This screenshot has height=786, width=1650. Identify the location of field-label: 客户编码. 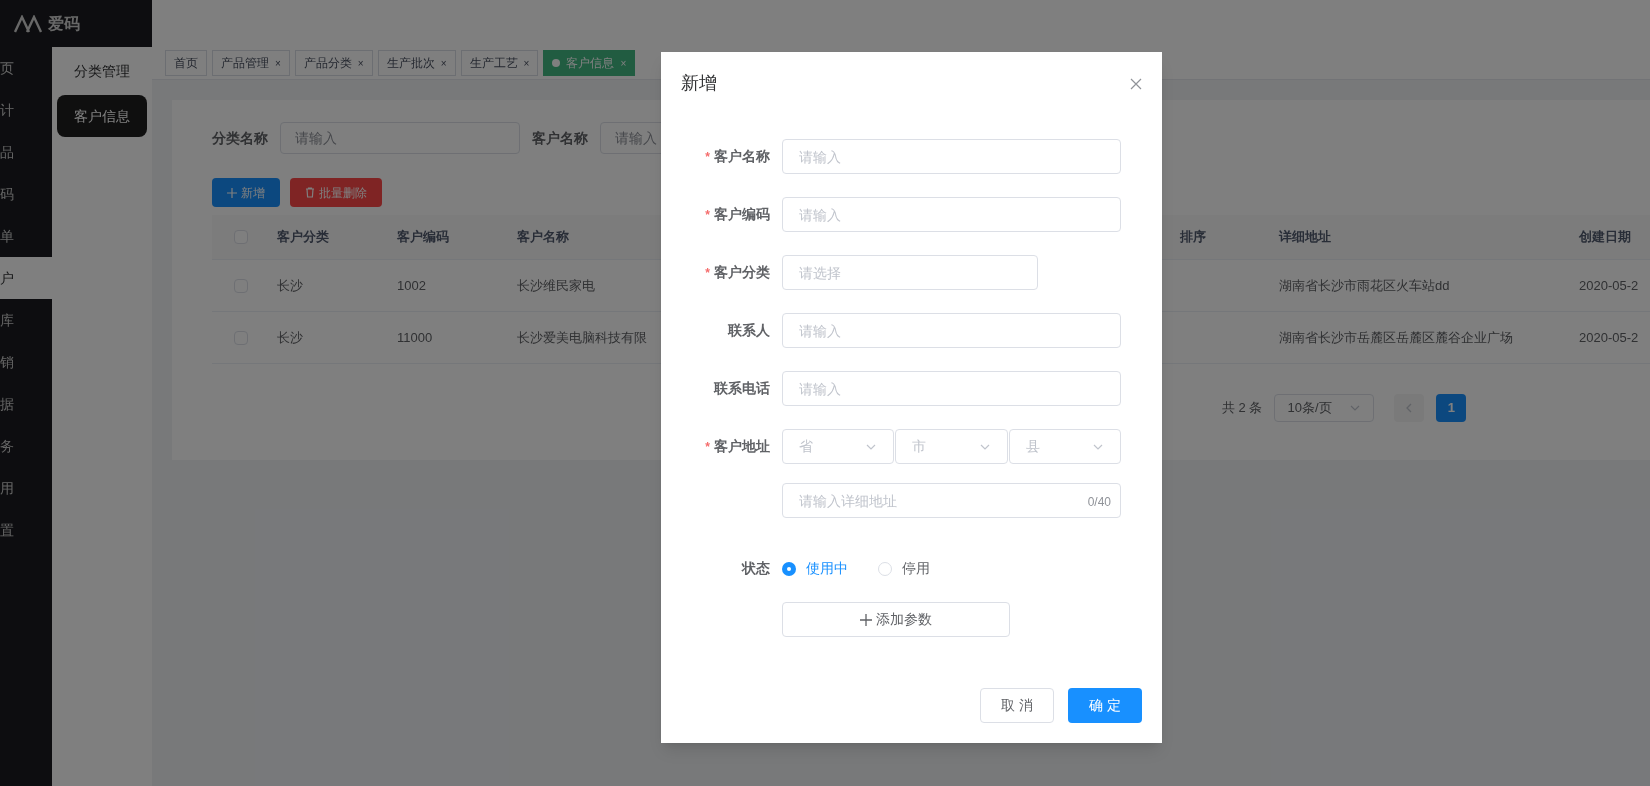
(742, 214).